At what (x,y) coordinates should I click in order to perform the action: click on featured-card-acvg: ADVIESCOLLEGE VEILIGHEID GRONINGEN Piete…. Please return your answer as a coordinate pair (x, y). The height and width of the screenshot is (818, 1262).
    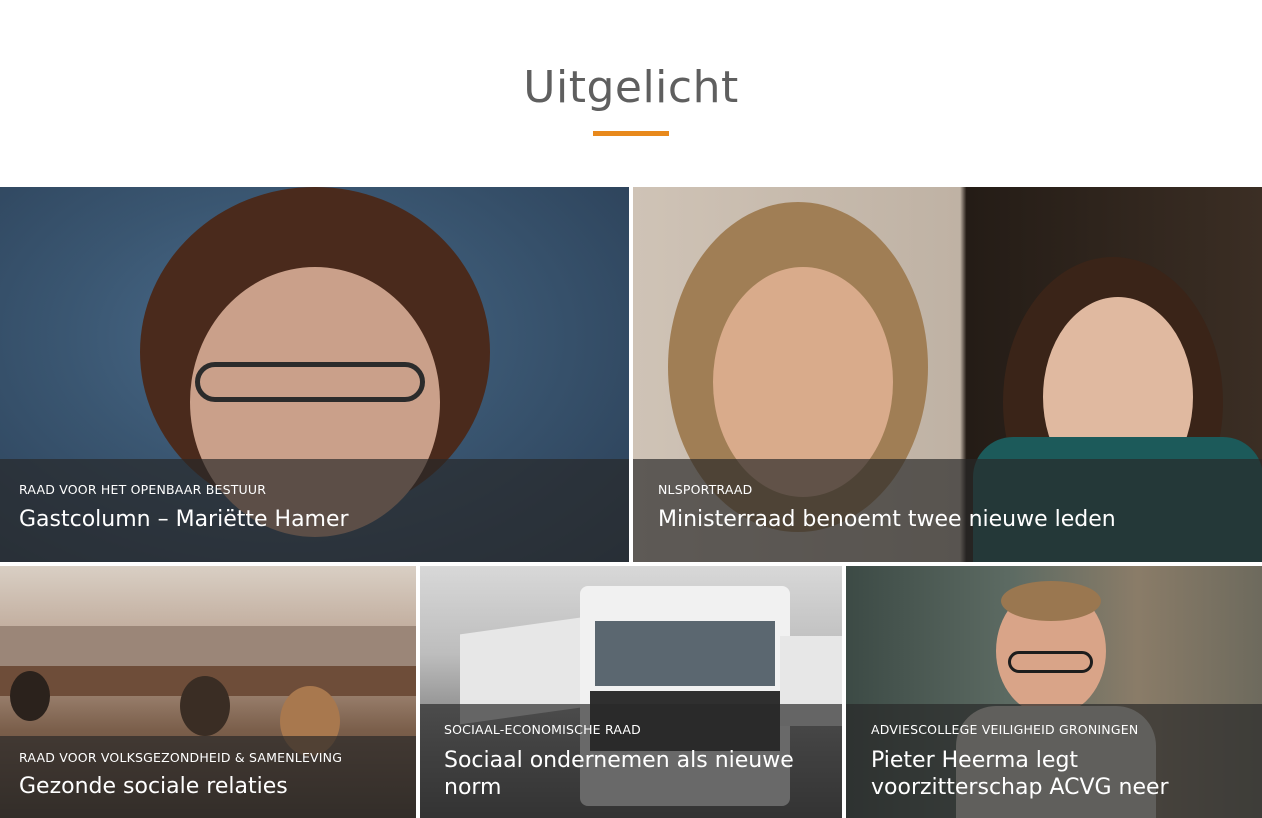
    Looking at the image, I should click on (1054, 692).